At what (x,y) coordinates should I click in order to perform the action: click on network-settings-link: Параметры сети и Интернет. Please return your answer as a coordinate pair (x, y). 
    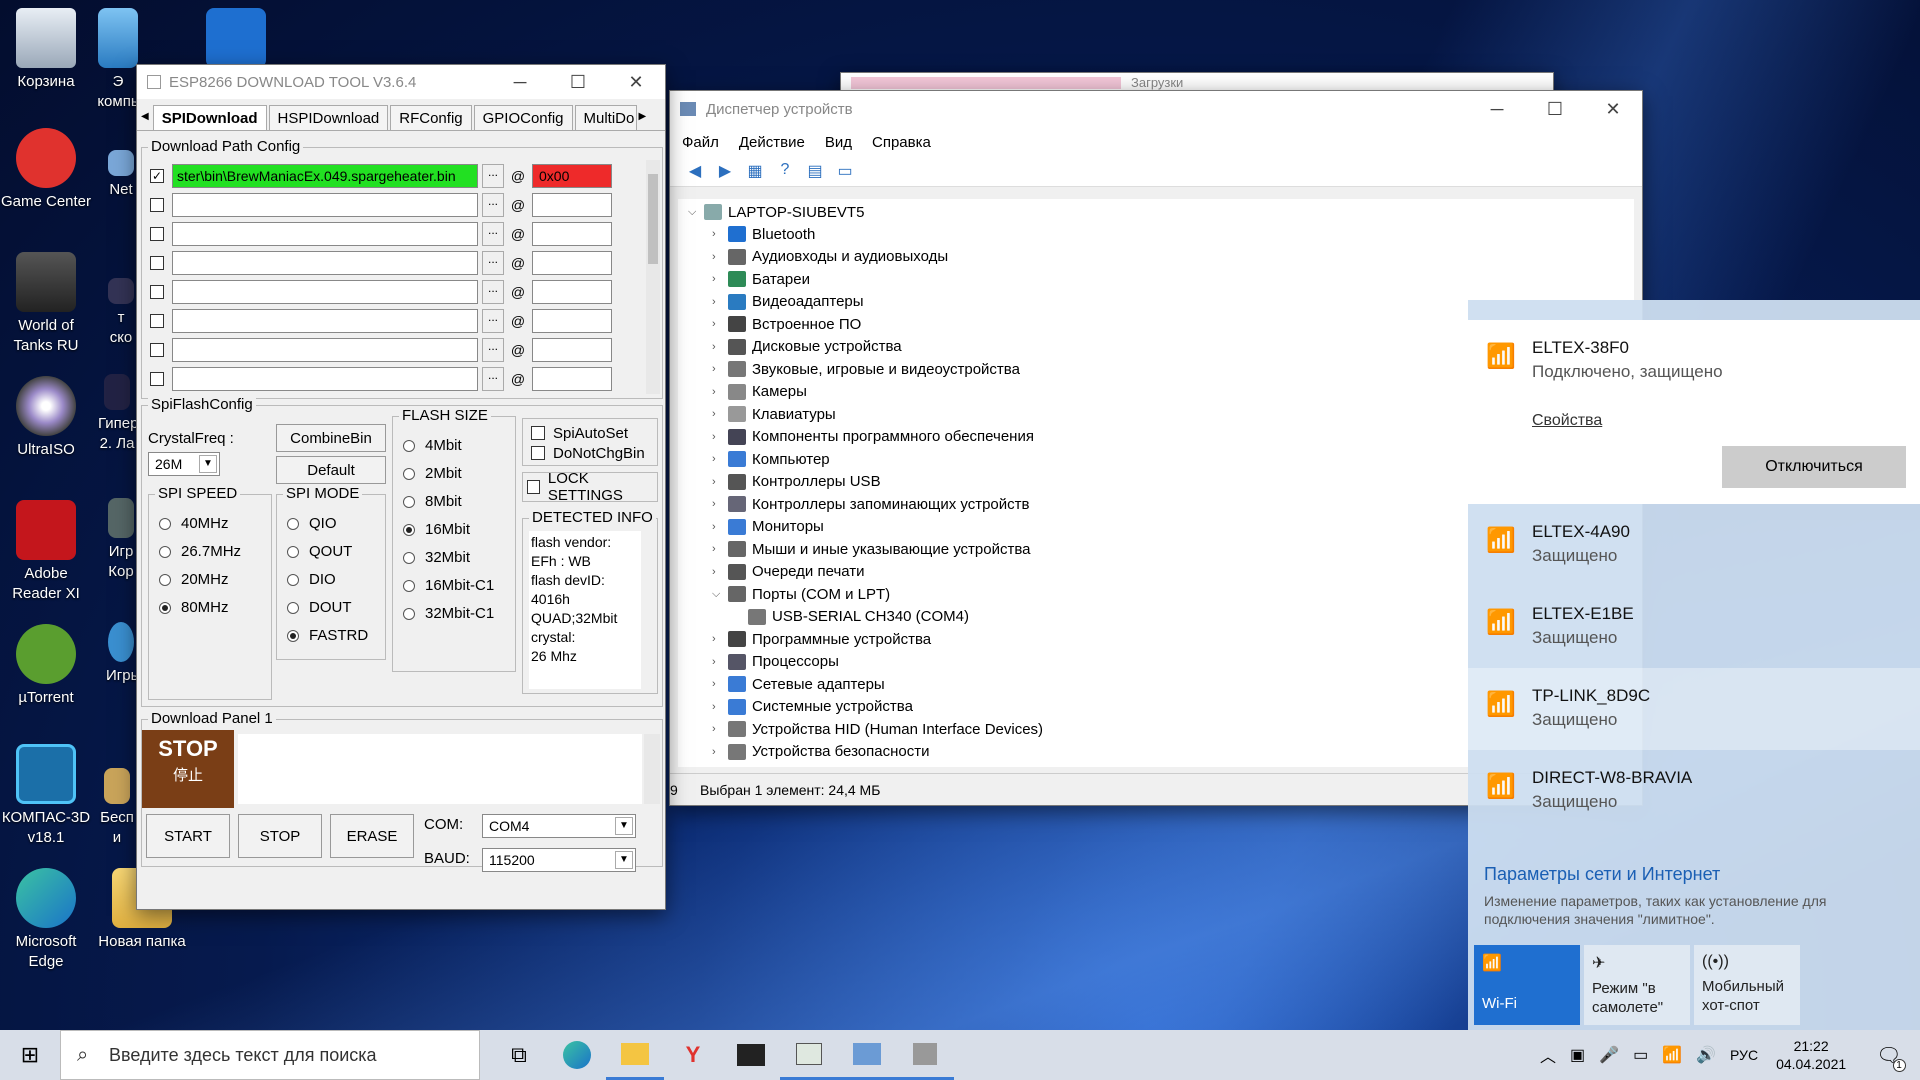
    Looking at the image, I should click on (1602, 874).